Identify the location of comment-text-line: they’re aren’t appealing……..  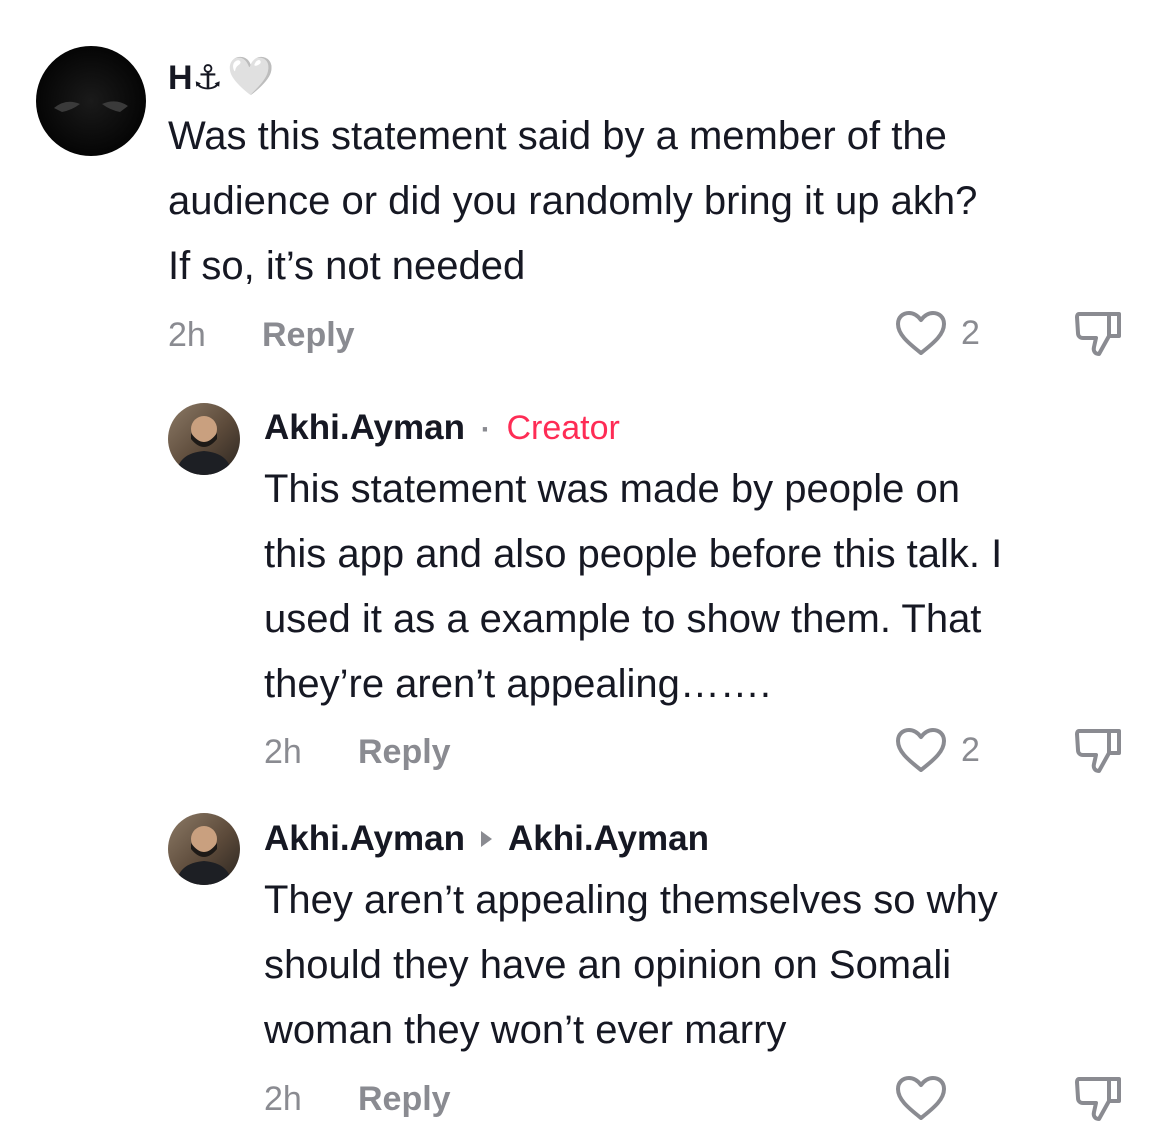
(517, 684).